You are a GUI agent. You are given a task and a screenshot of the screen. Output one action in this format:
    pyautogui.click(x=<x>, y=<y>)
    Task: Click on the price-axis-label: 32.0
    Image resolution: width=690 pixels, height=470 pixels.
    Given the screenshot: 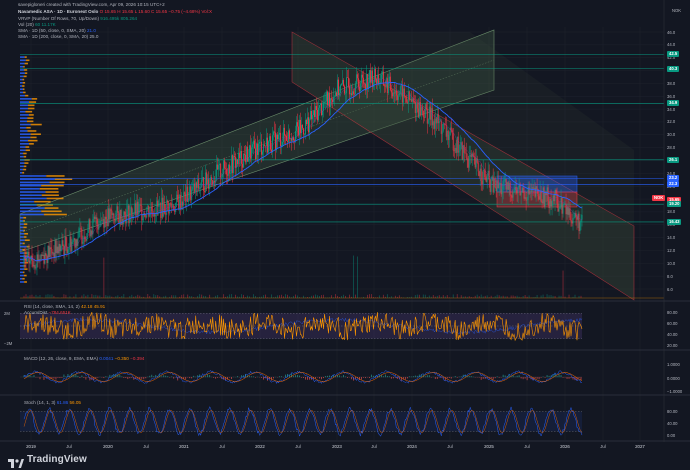 What is the action you would take?
    pyautogui.click(x=671, y=122)
    